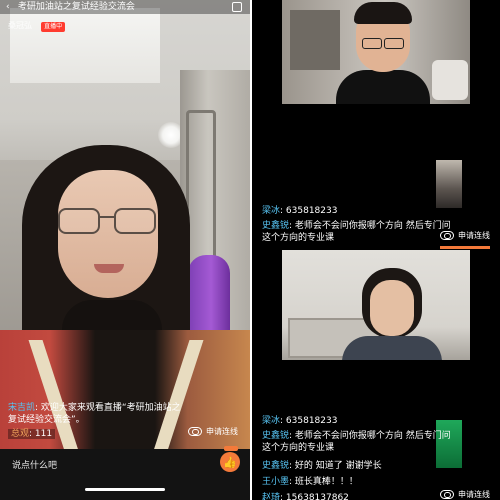 The image size is (500, 500). Describe the element at coordinates (271, 496) in the screenshot. I see `comment-user: 赵琦` at that location.